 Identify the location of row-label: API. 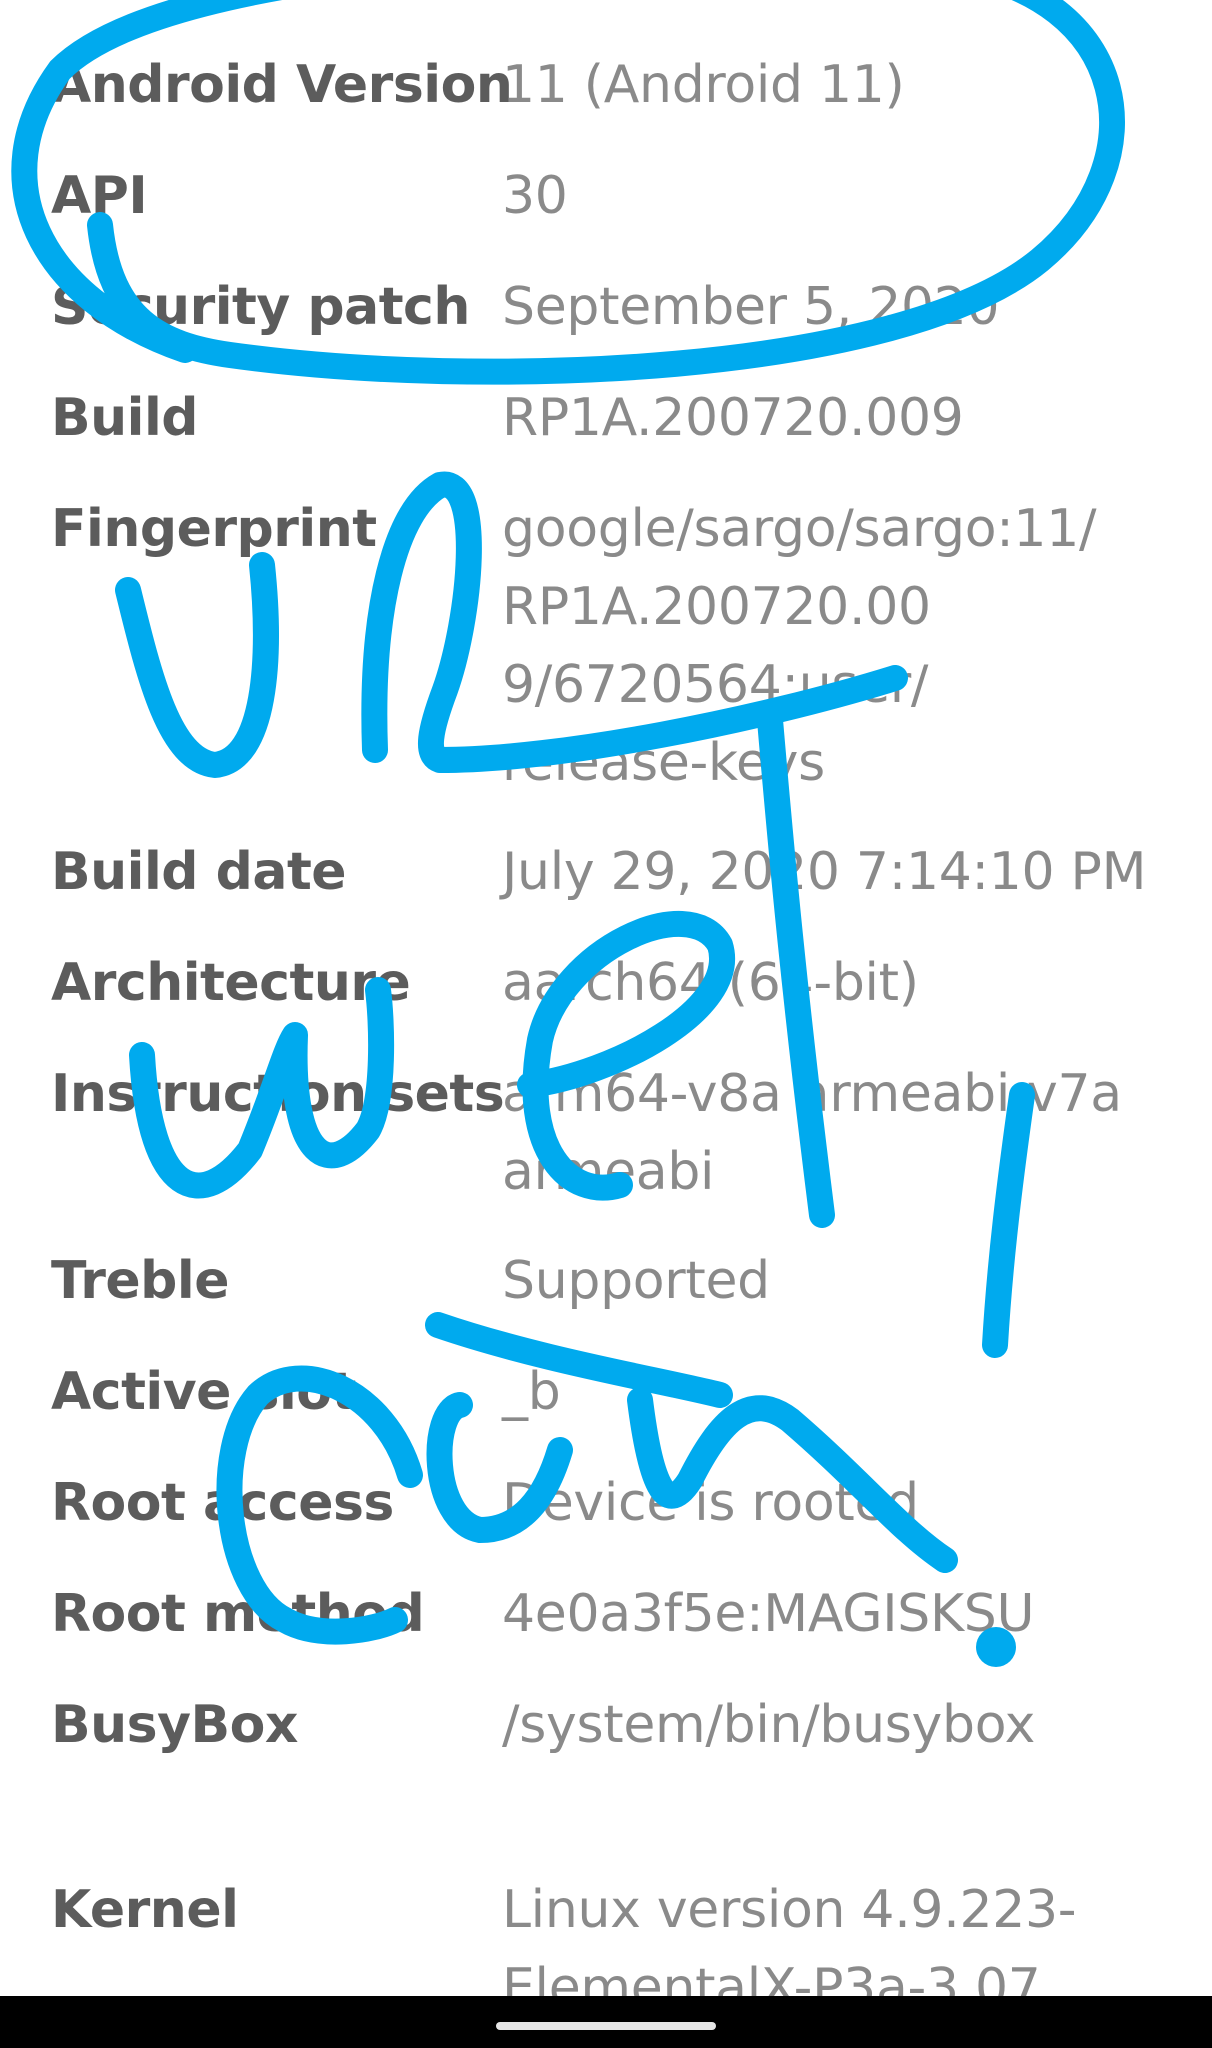
(99, 196).